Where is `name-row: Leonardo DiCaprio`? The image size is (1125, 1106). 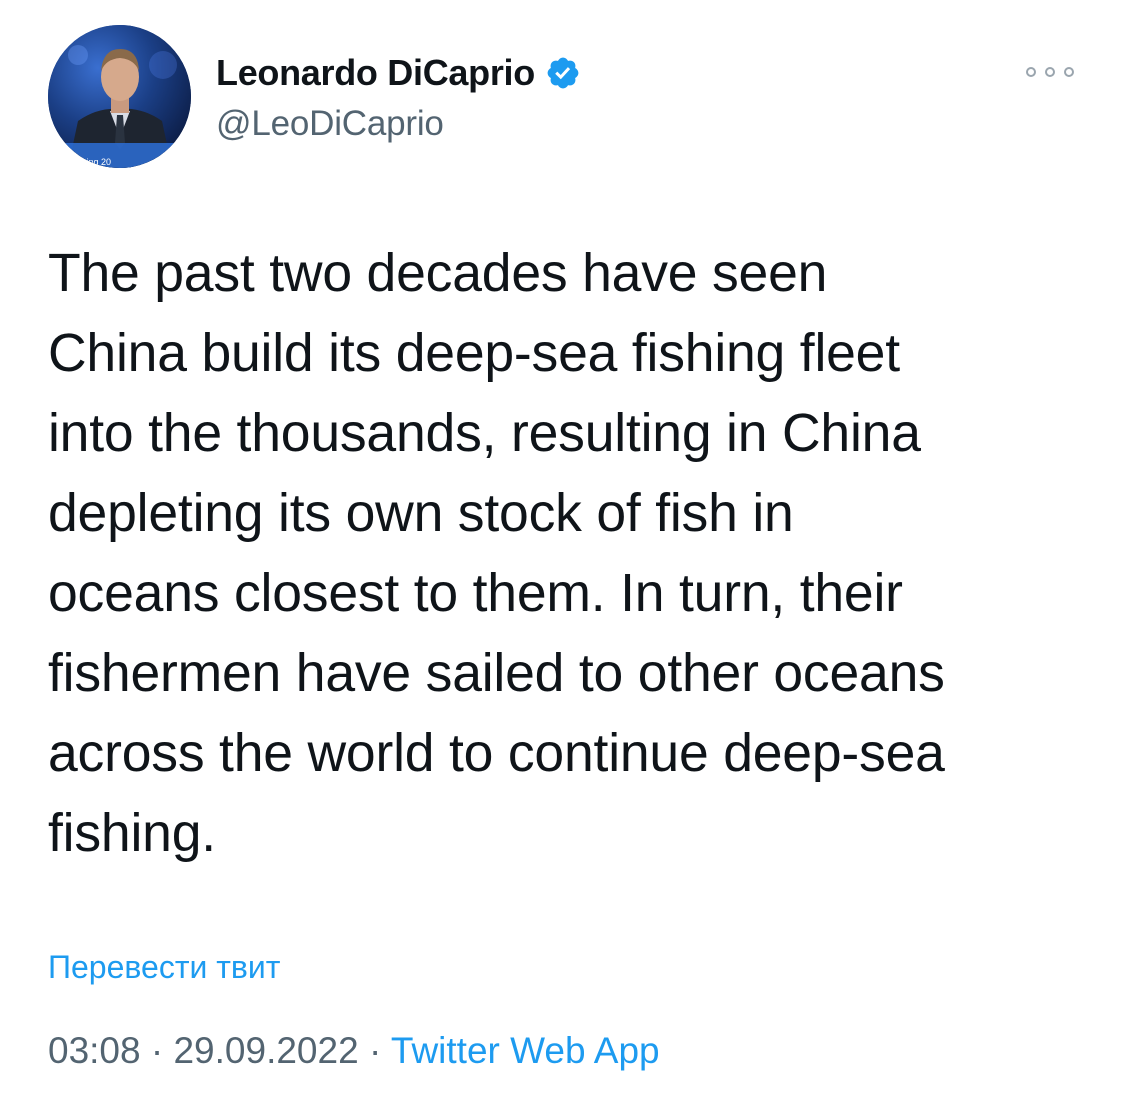 name-row: Leonardo DiCaprio is located at coordinates (398, 73).